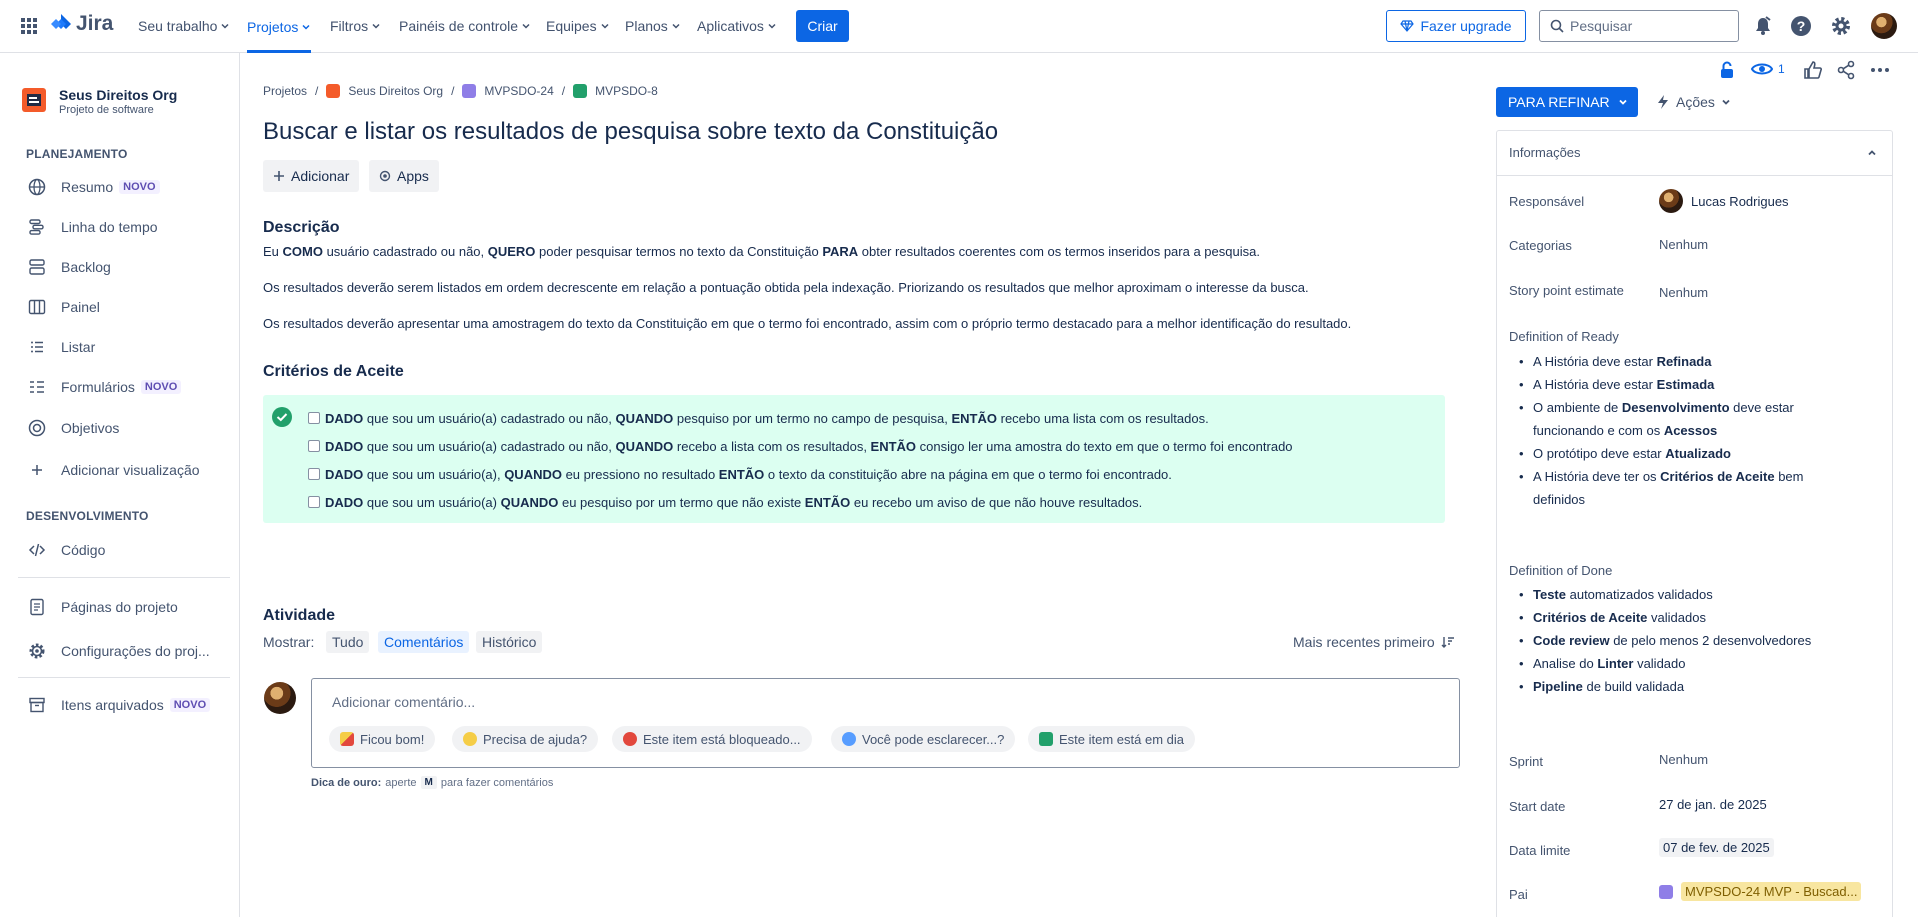  I want to click on search-placeholder: Pesquisar, so click(1601, 26).